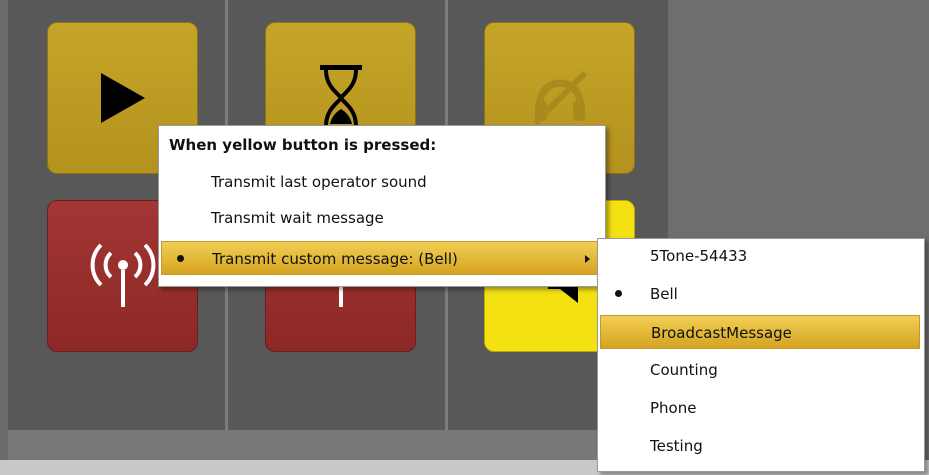 The height and width of the screenshot is (475, 929). What do you see at coordinates (699, 256) in the screenshot?
I see `submenu-item-label: 5Tone-54433` at bounding box center [699, 256].